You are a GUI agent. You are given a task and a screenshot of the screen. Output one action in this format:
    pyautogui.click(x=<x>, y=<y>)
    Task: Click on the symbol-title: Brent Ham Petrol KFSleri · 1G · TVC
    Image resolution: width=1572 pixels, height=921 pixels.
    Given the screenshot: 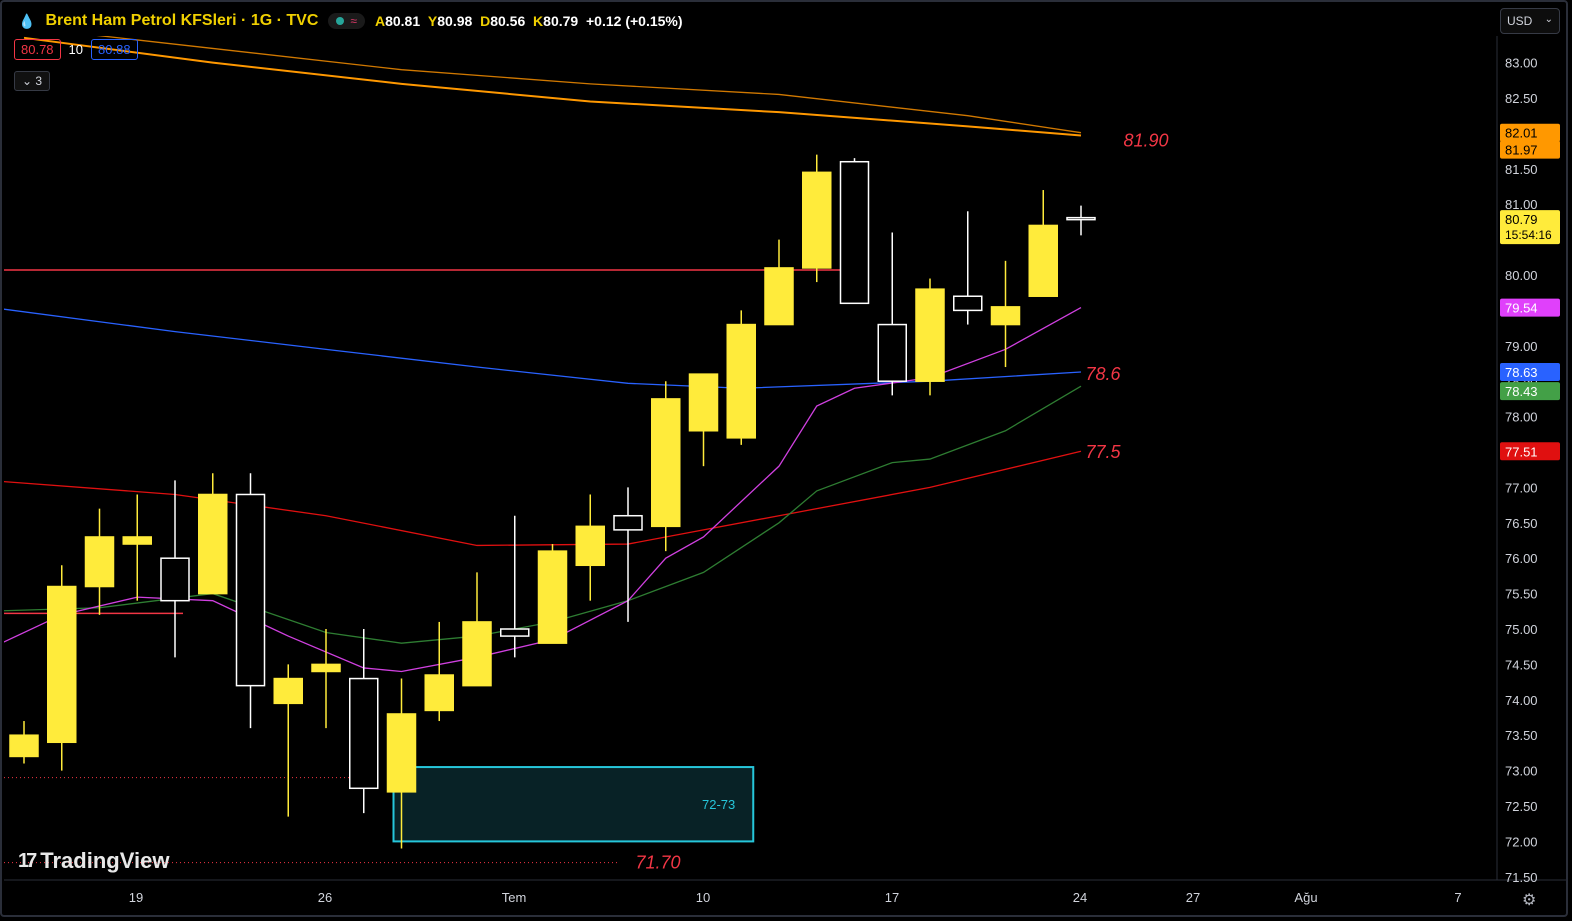 What is the action you would take?
    pyautogui.click(x=181, y=21)
    